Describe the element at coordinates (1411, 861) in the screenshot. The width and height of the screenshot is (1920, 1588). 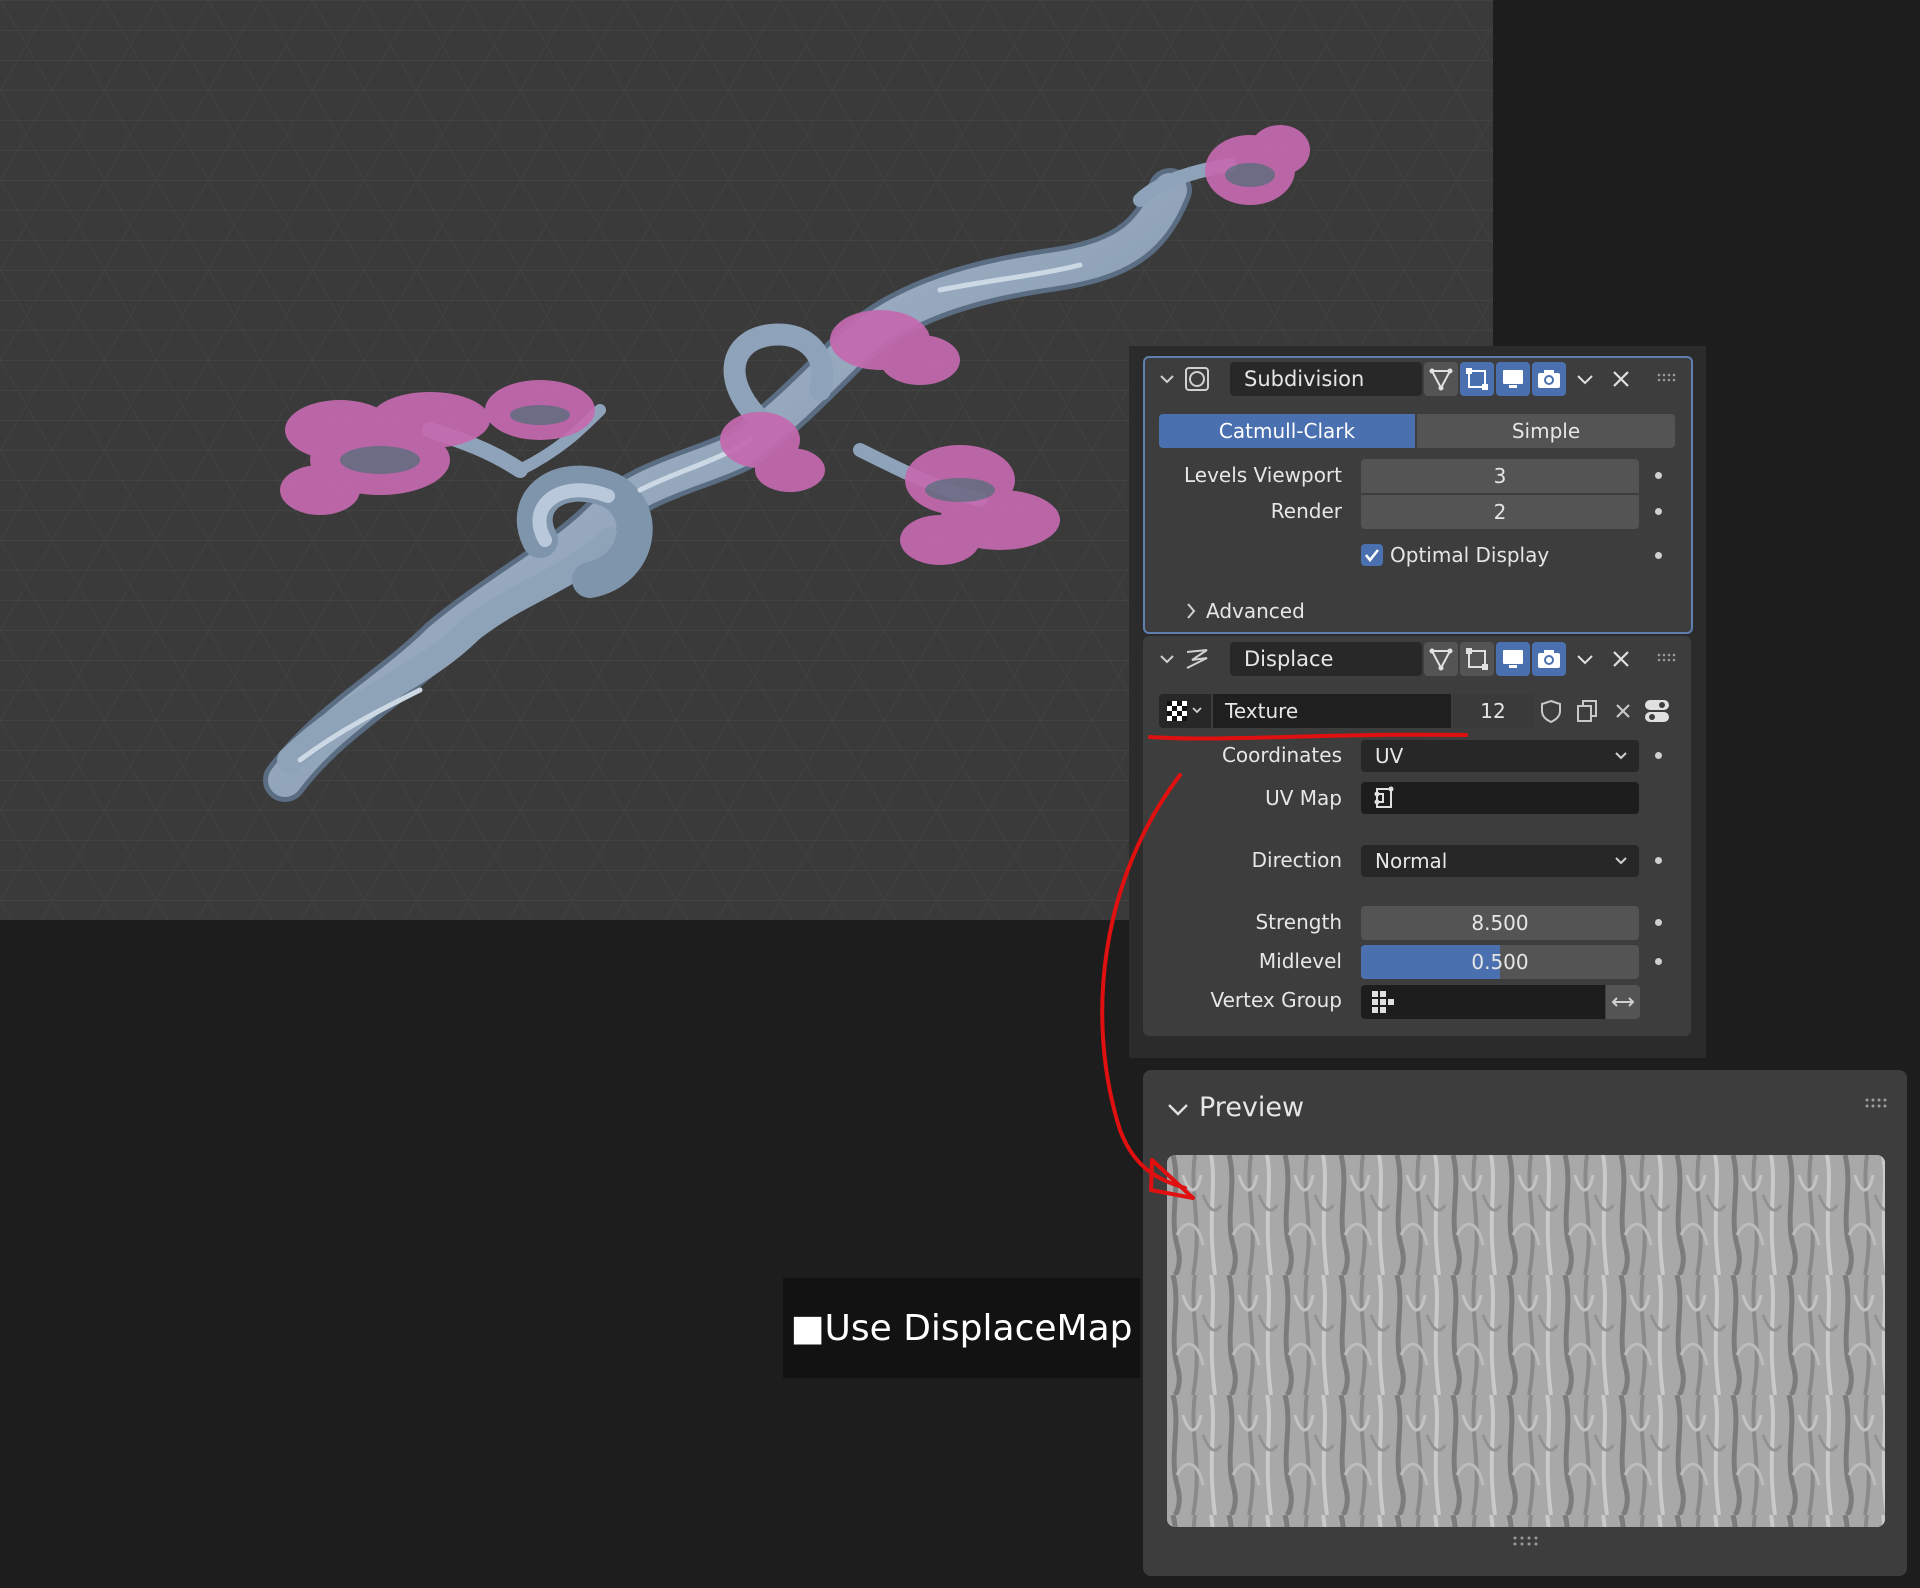
I see `direction-value: Normal` at that location.